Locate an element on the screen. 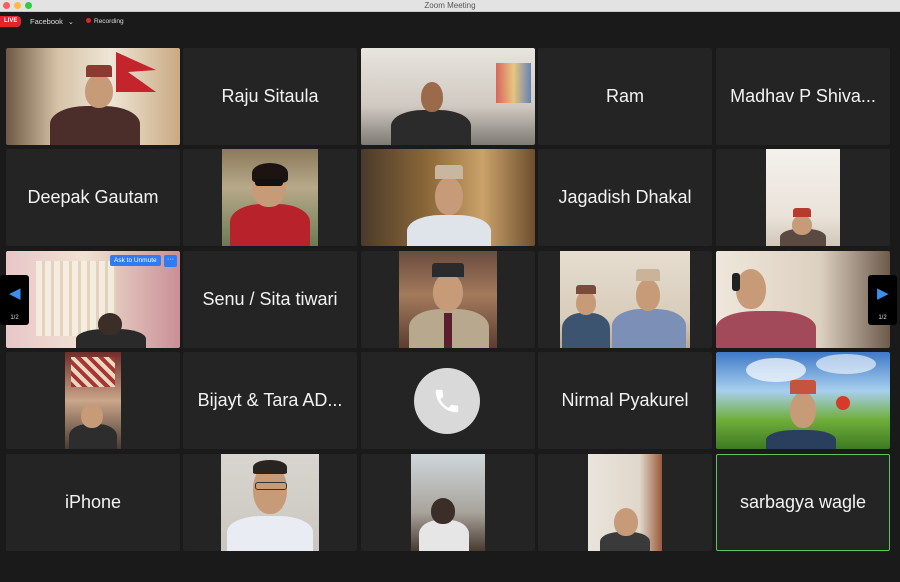 Image resolution: width=900 pixels, height=582 pixels. participant-tile-deepak-gautam: Deepak Gautam is located at coordinates (93, 197).